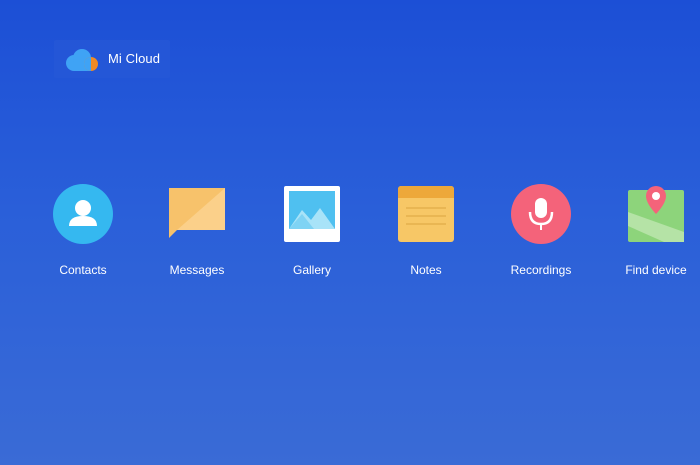 The height and width of the screenshot is (465, 700). I want to click on app-label-messages: Messages, so click(197, 270).